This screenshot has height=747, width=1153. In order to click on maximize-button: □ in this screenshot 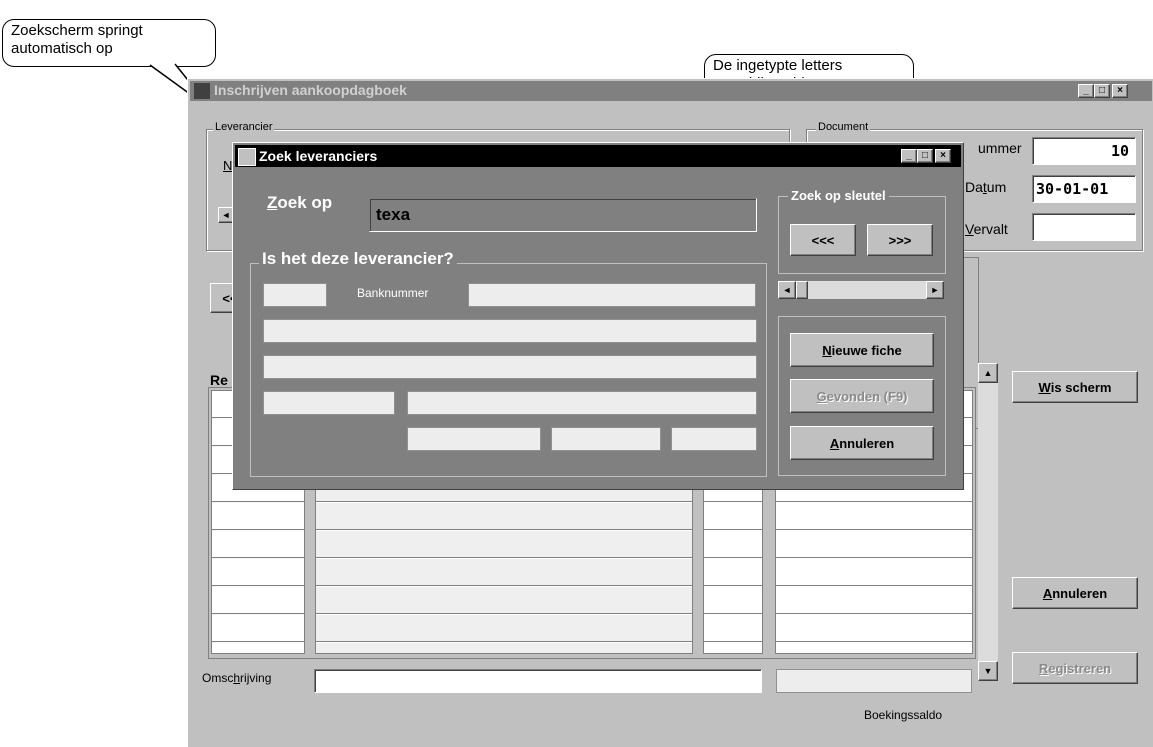, I will do `click(1102, 91)`.